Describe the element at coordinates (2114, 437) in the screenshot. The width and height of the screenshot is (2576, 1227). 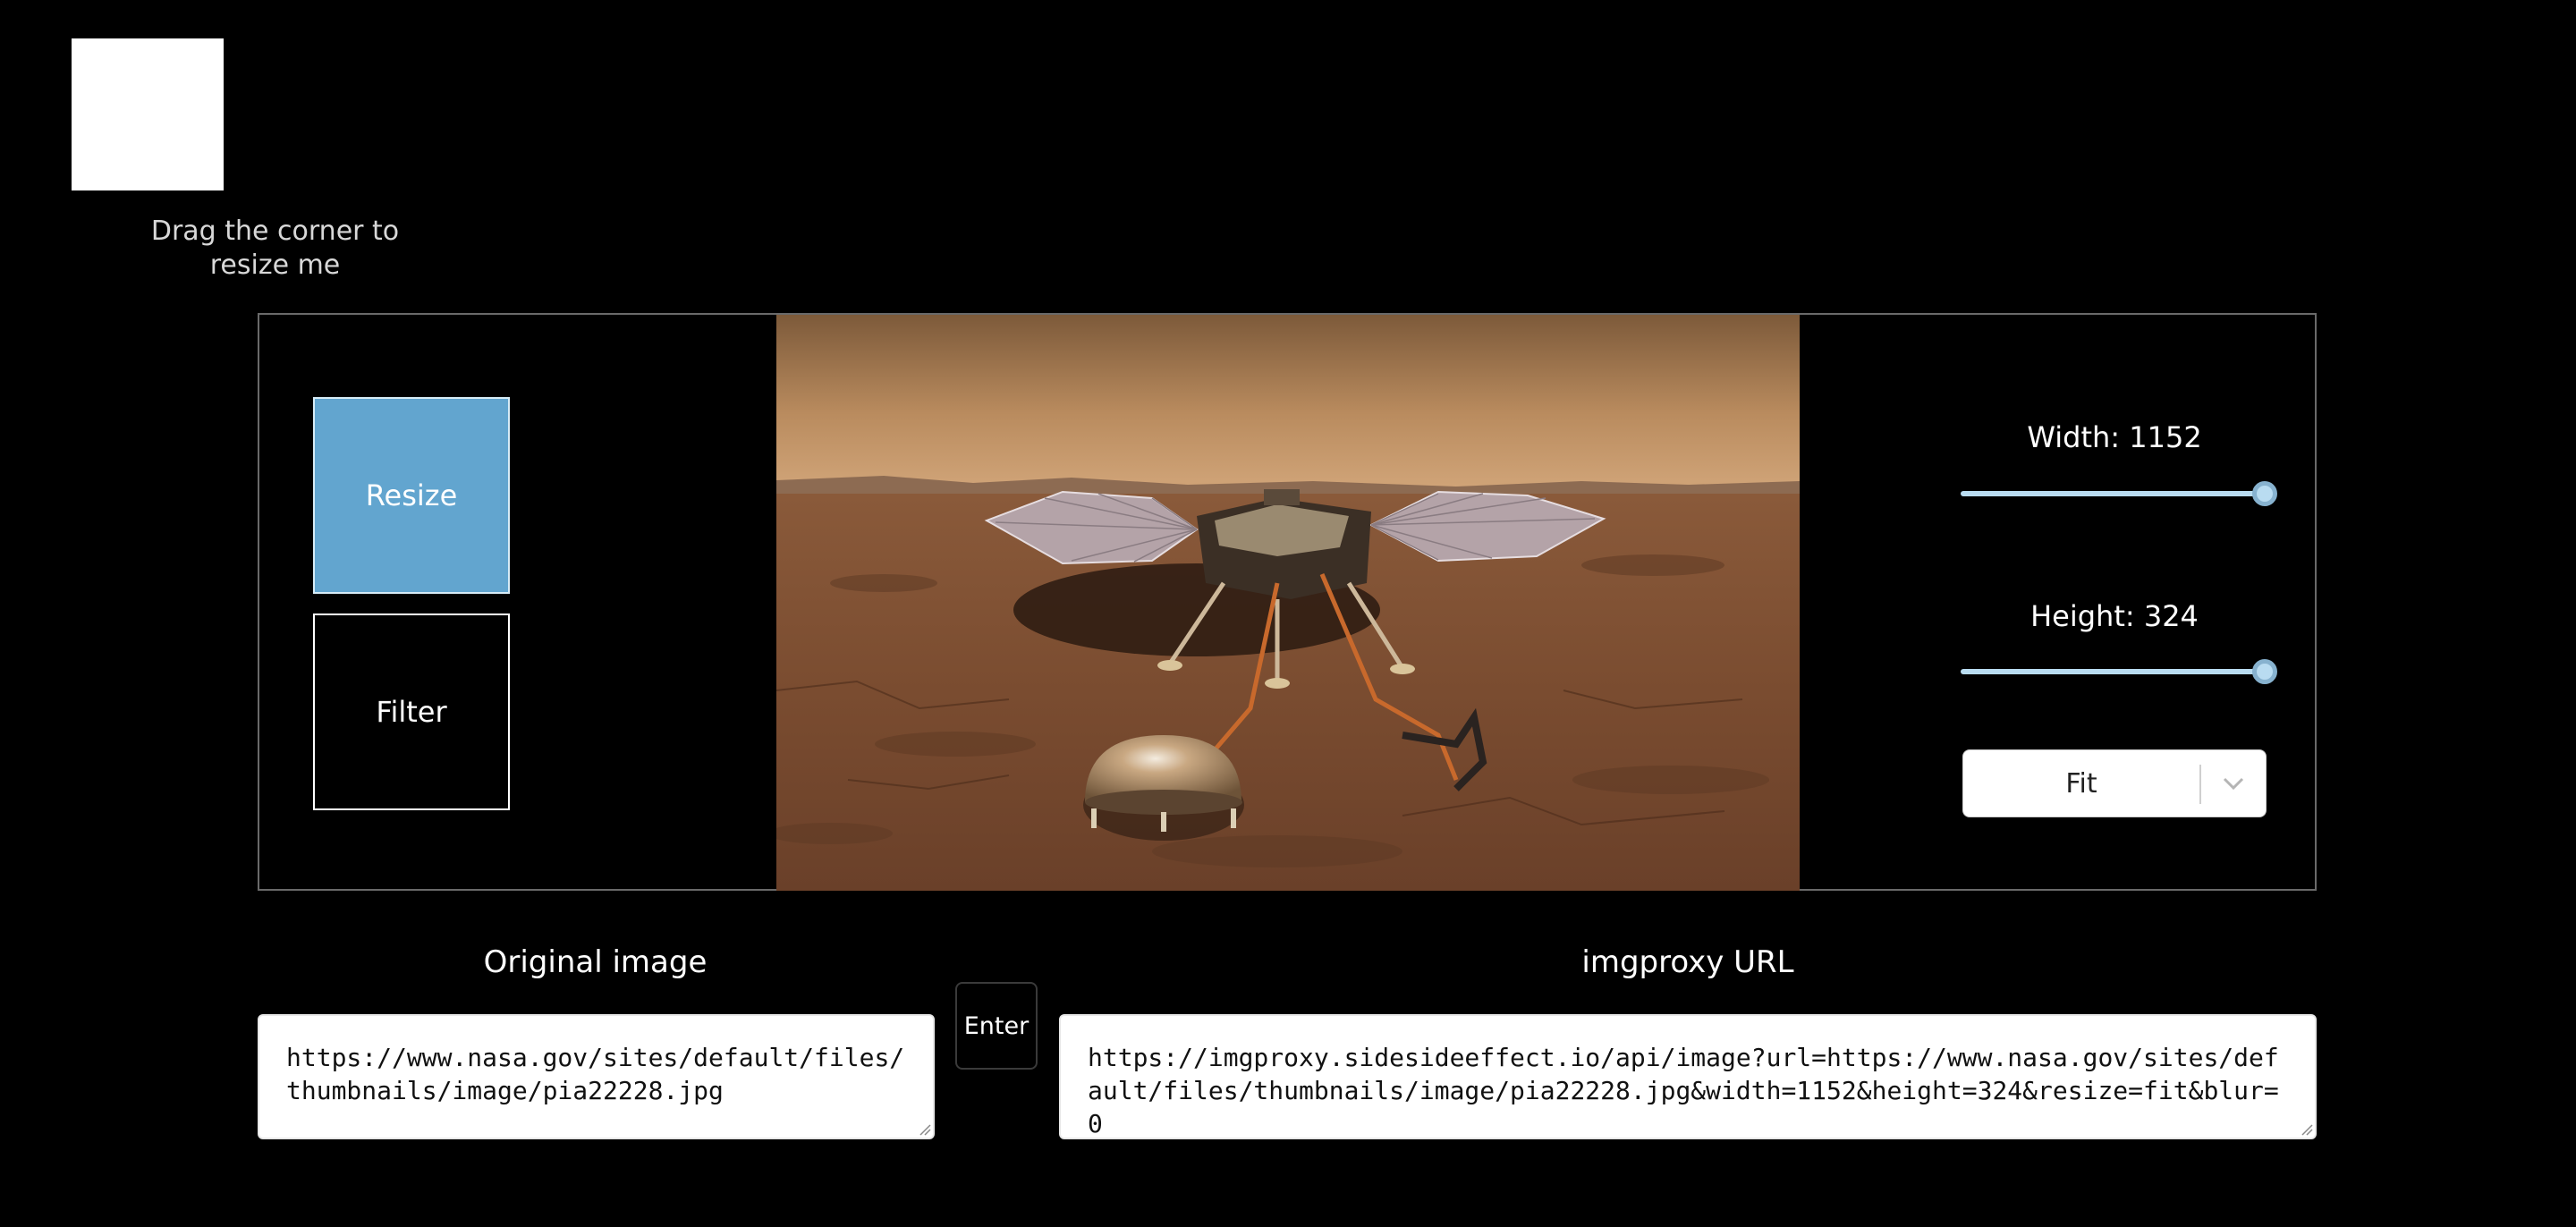
I see `width-label: Width: 1152` at that location.